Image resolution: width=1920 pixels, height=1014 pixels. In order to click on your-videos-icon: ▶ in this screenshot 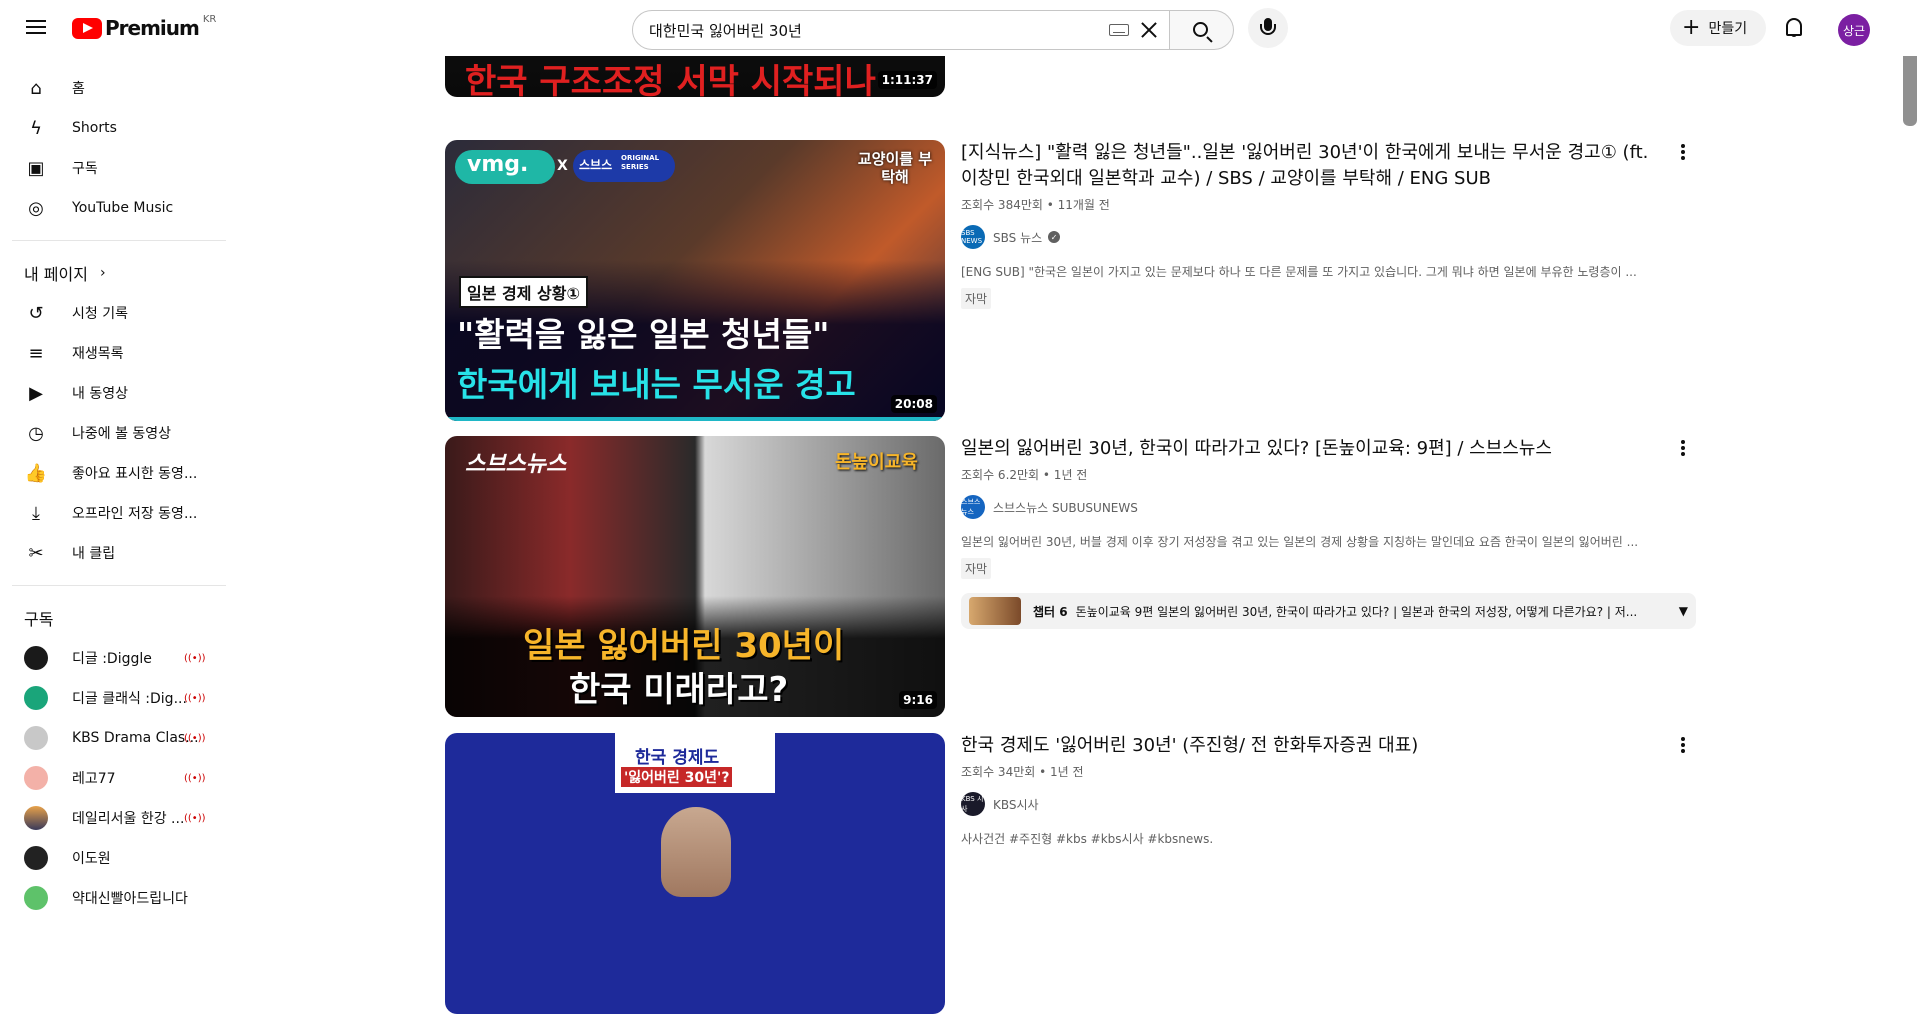, I will do `click(36, 393)`.